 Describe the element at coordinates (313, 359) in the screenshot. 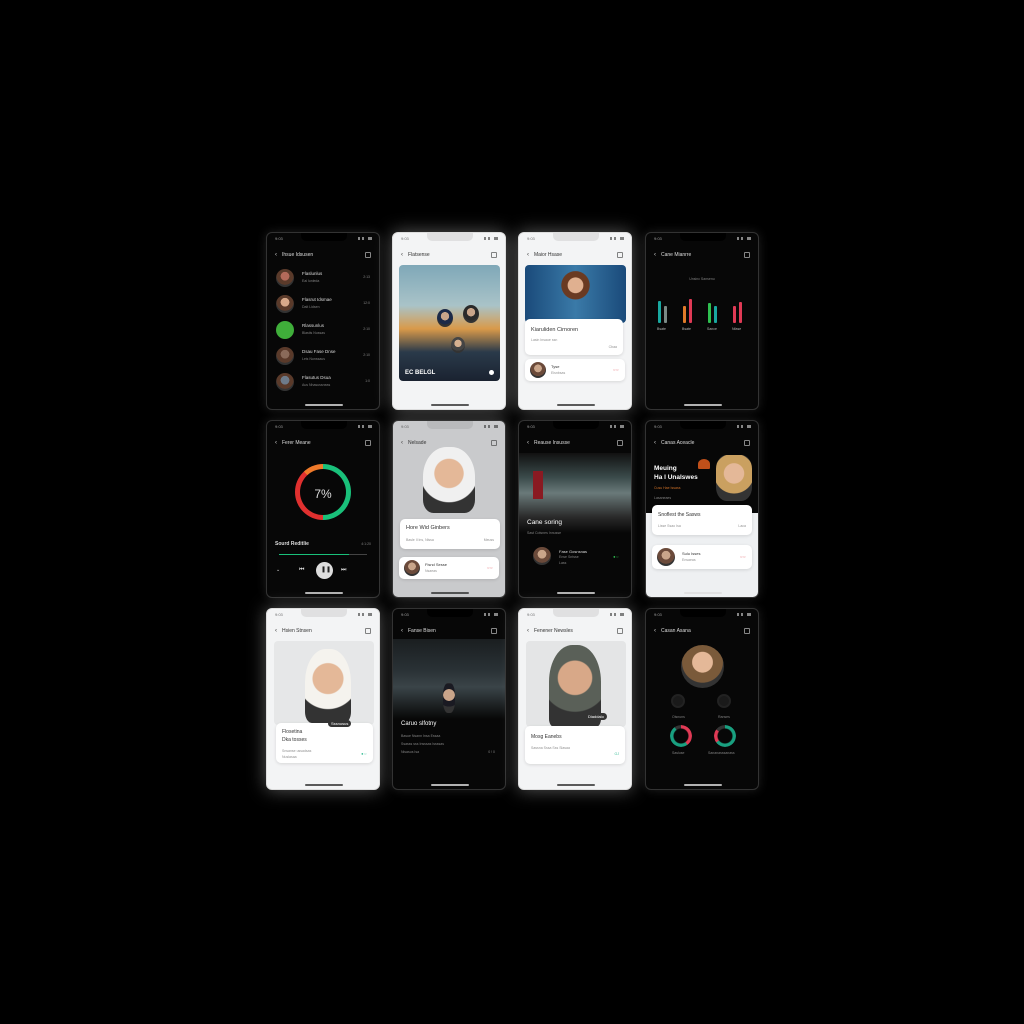

I see `item-sub: Leis Nunssaus` at that location.